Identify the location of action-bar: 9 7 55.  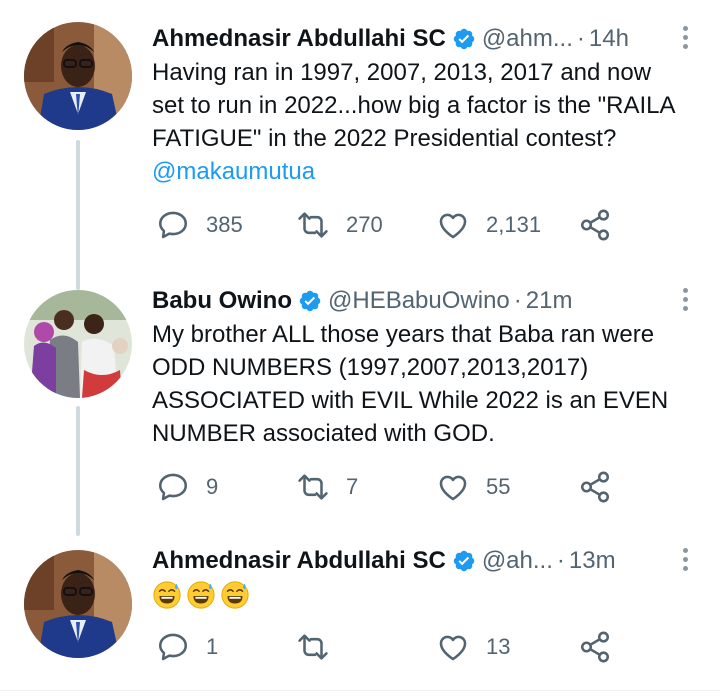
(392, 488).